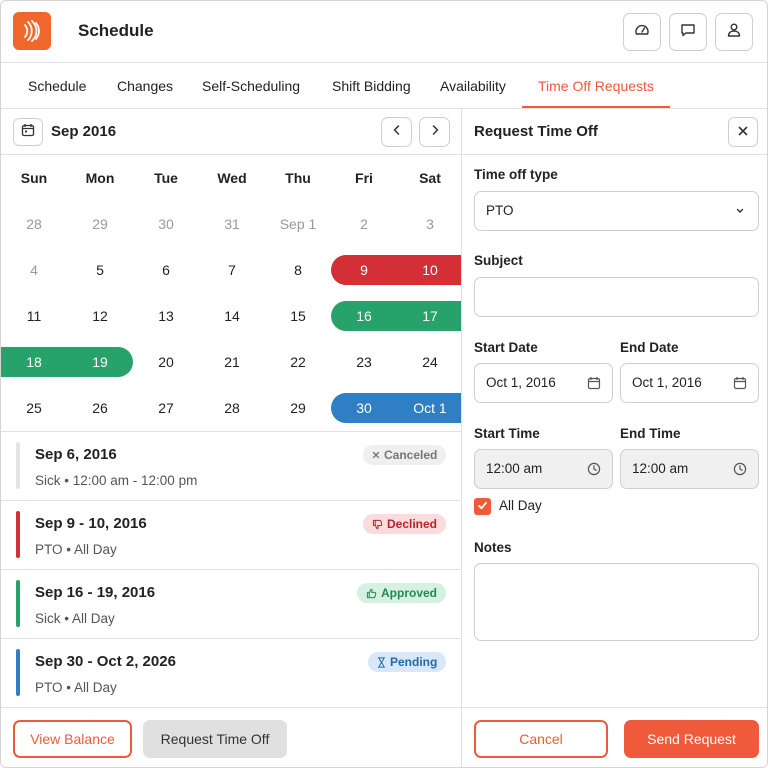  What do you see at coordinates (100, 362) in the screenshot?
I see `calendar-day: 19` at bounding box center [100, 362].